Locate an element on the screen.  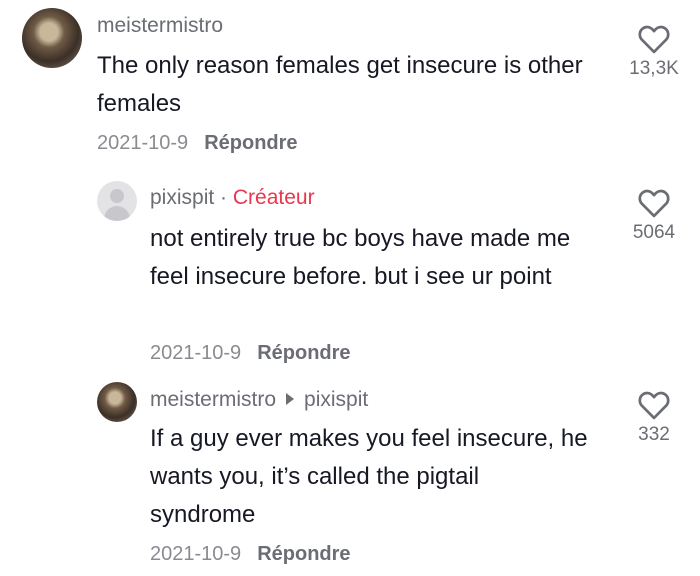
reply-to-username: pixispit is located at coordinates (336, 399).